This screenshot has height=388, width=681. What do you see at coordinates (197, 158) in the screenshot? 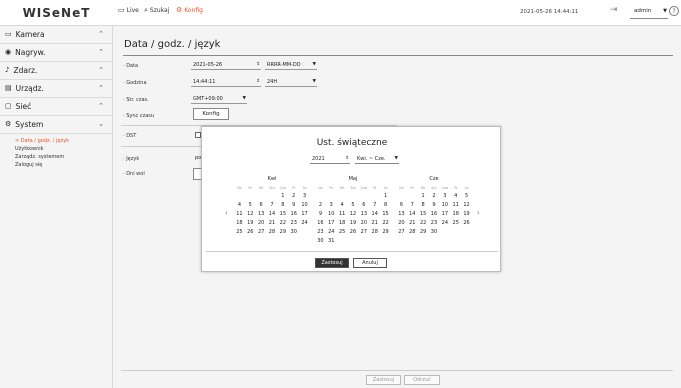
I see `language-select: po` at bounding box center [197, 158].